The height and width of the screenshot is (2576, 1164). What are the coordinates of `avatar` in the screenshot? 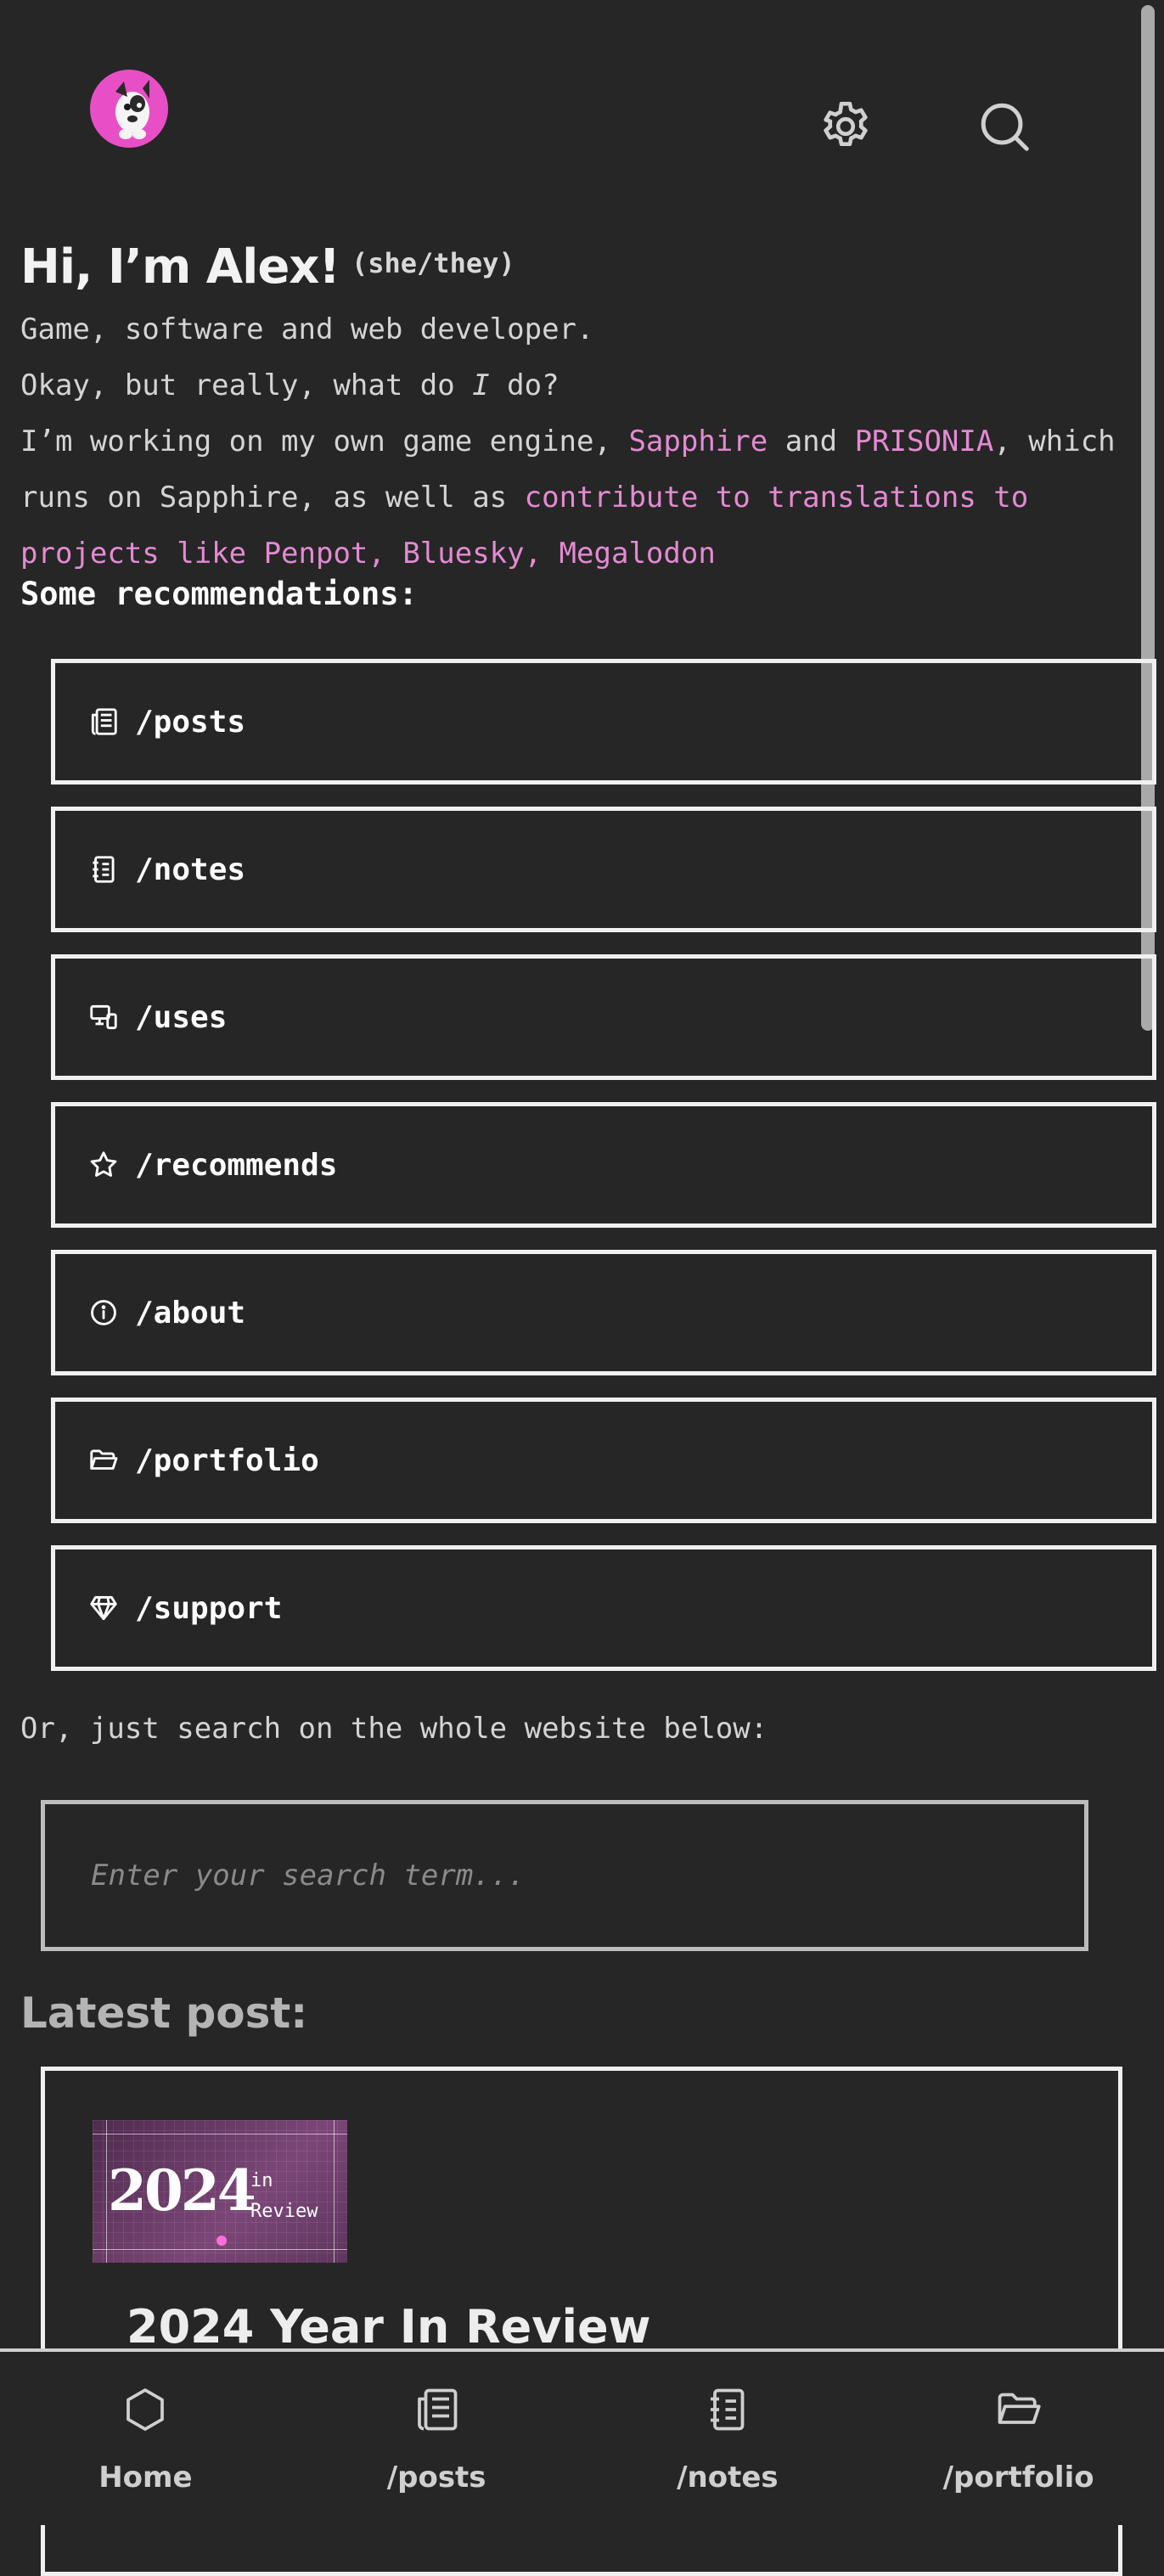 It's located at (129, 109).